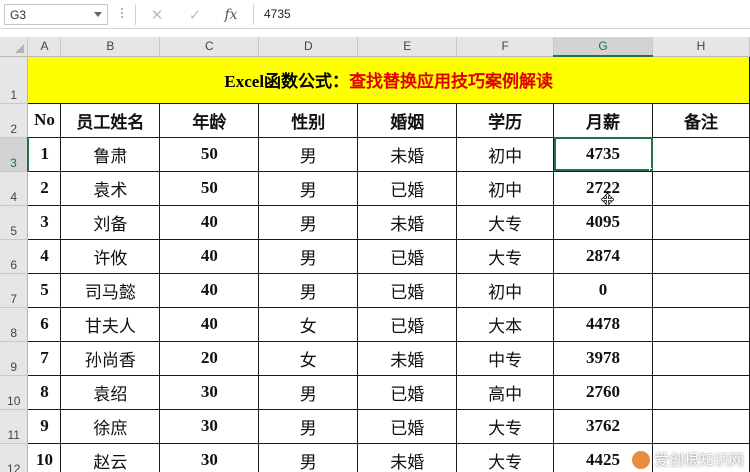 Image resolution: width=750 pixels, height=472 pixels. What do you see at coordinates (603, 154) in the screenshot?
I see `active-cell: 4735` at bounding box center [603, 154].